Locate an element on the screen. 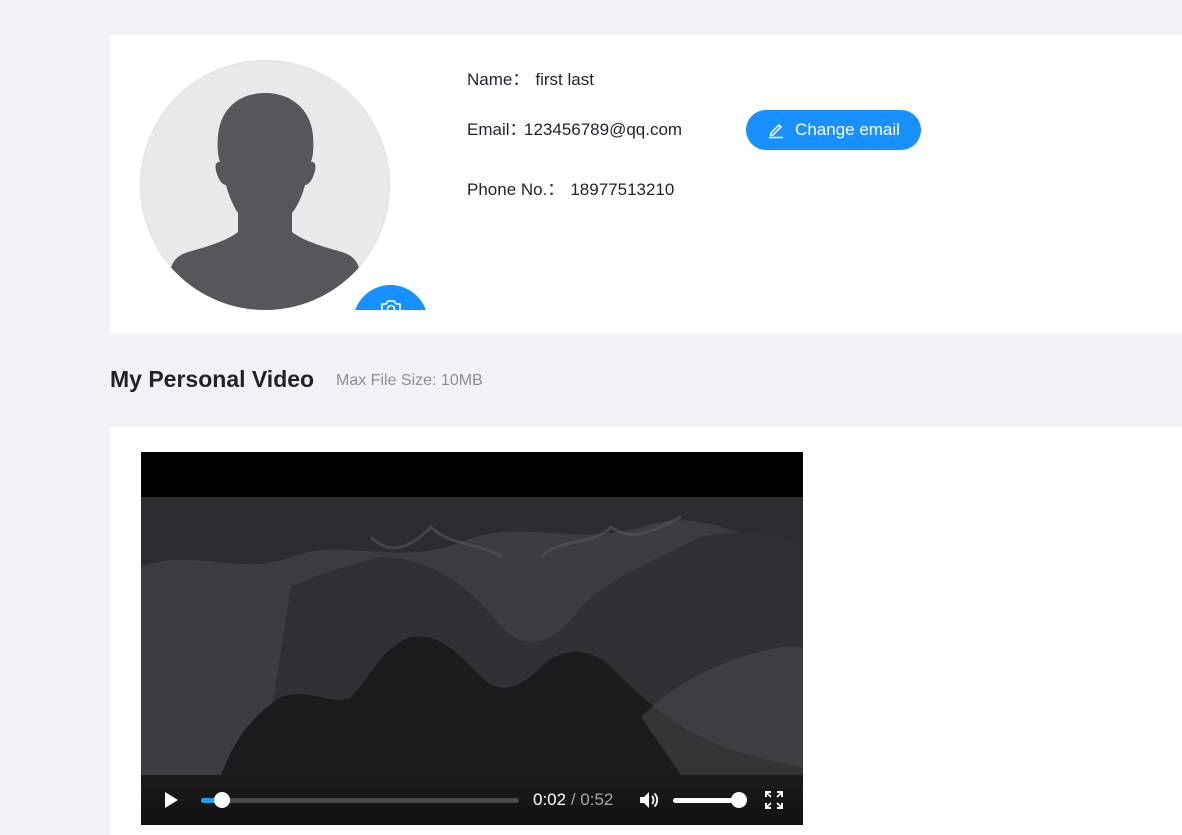 The image size is (1182, 835). name-label: Name： is located at coordinates (498, 79).